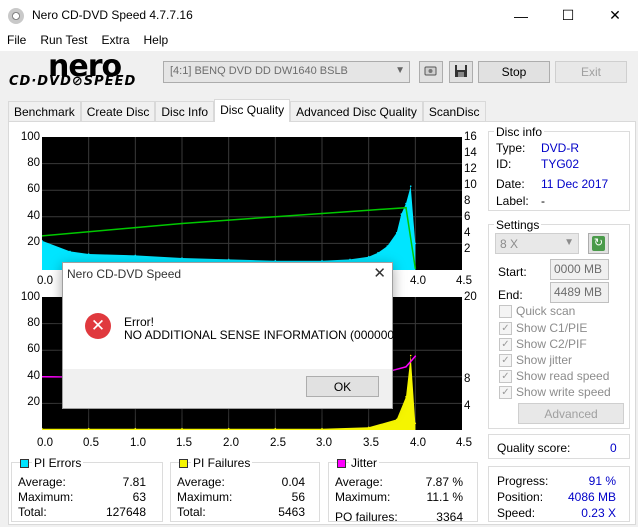 The width and height of the screenshot is (638, 527). I want to click on show-jitter-checkbox: ✓ Show jitter, so click(535, 360).